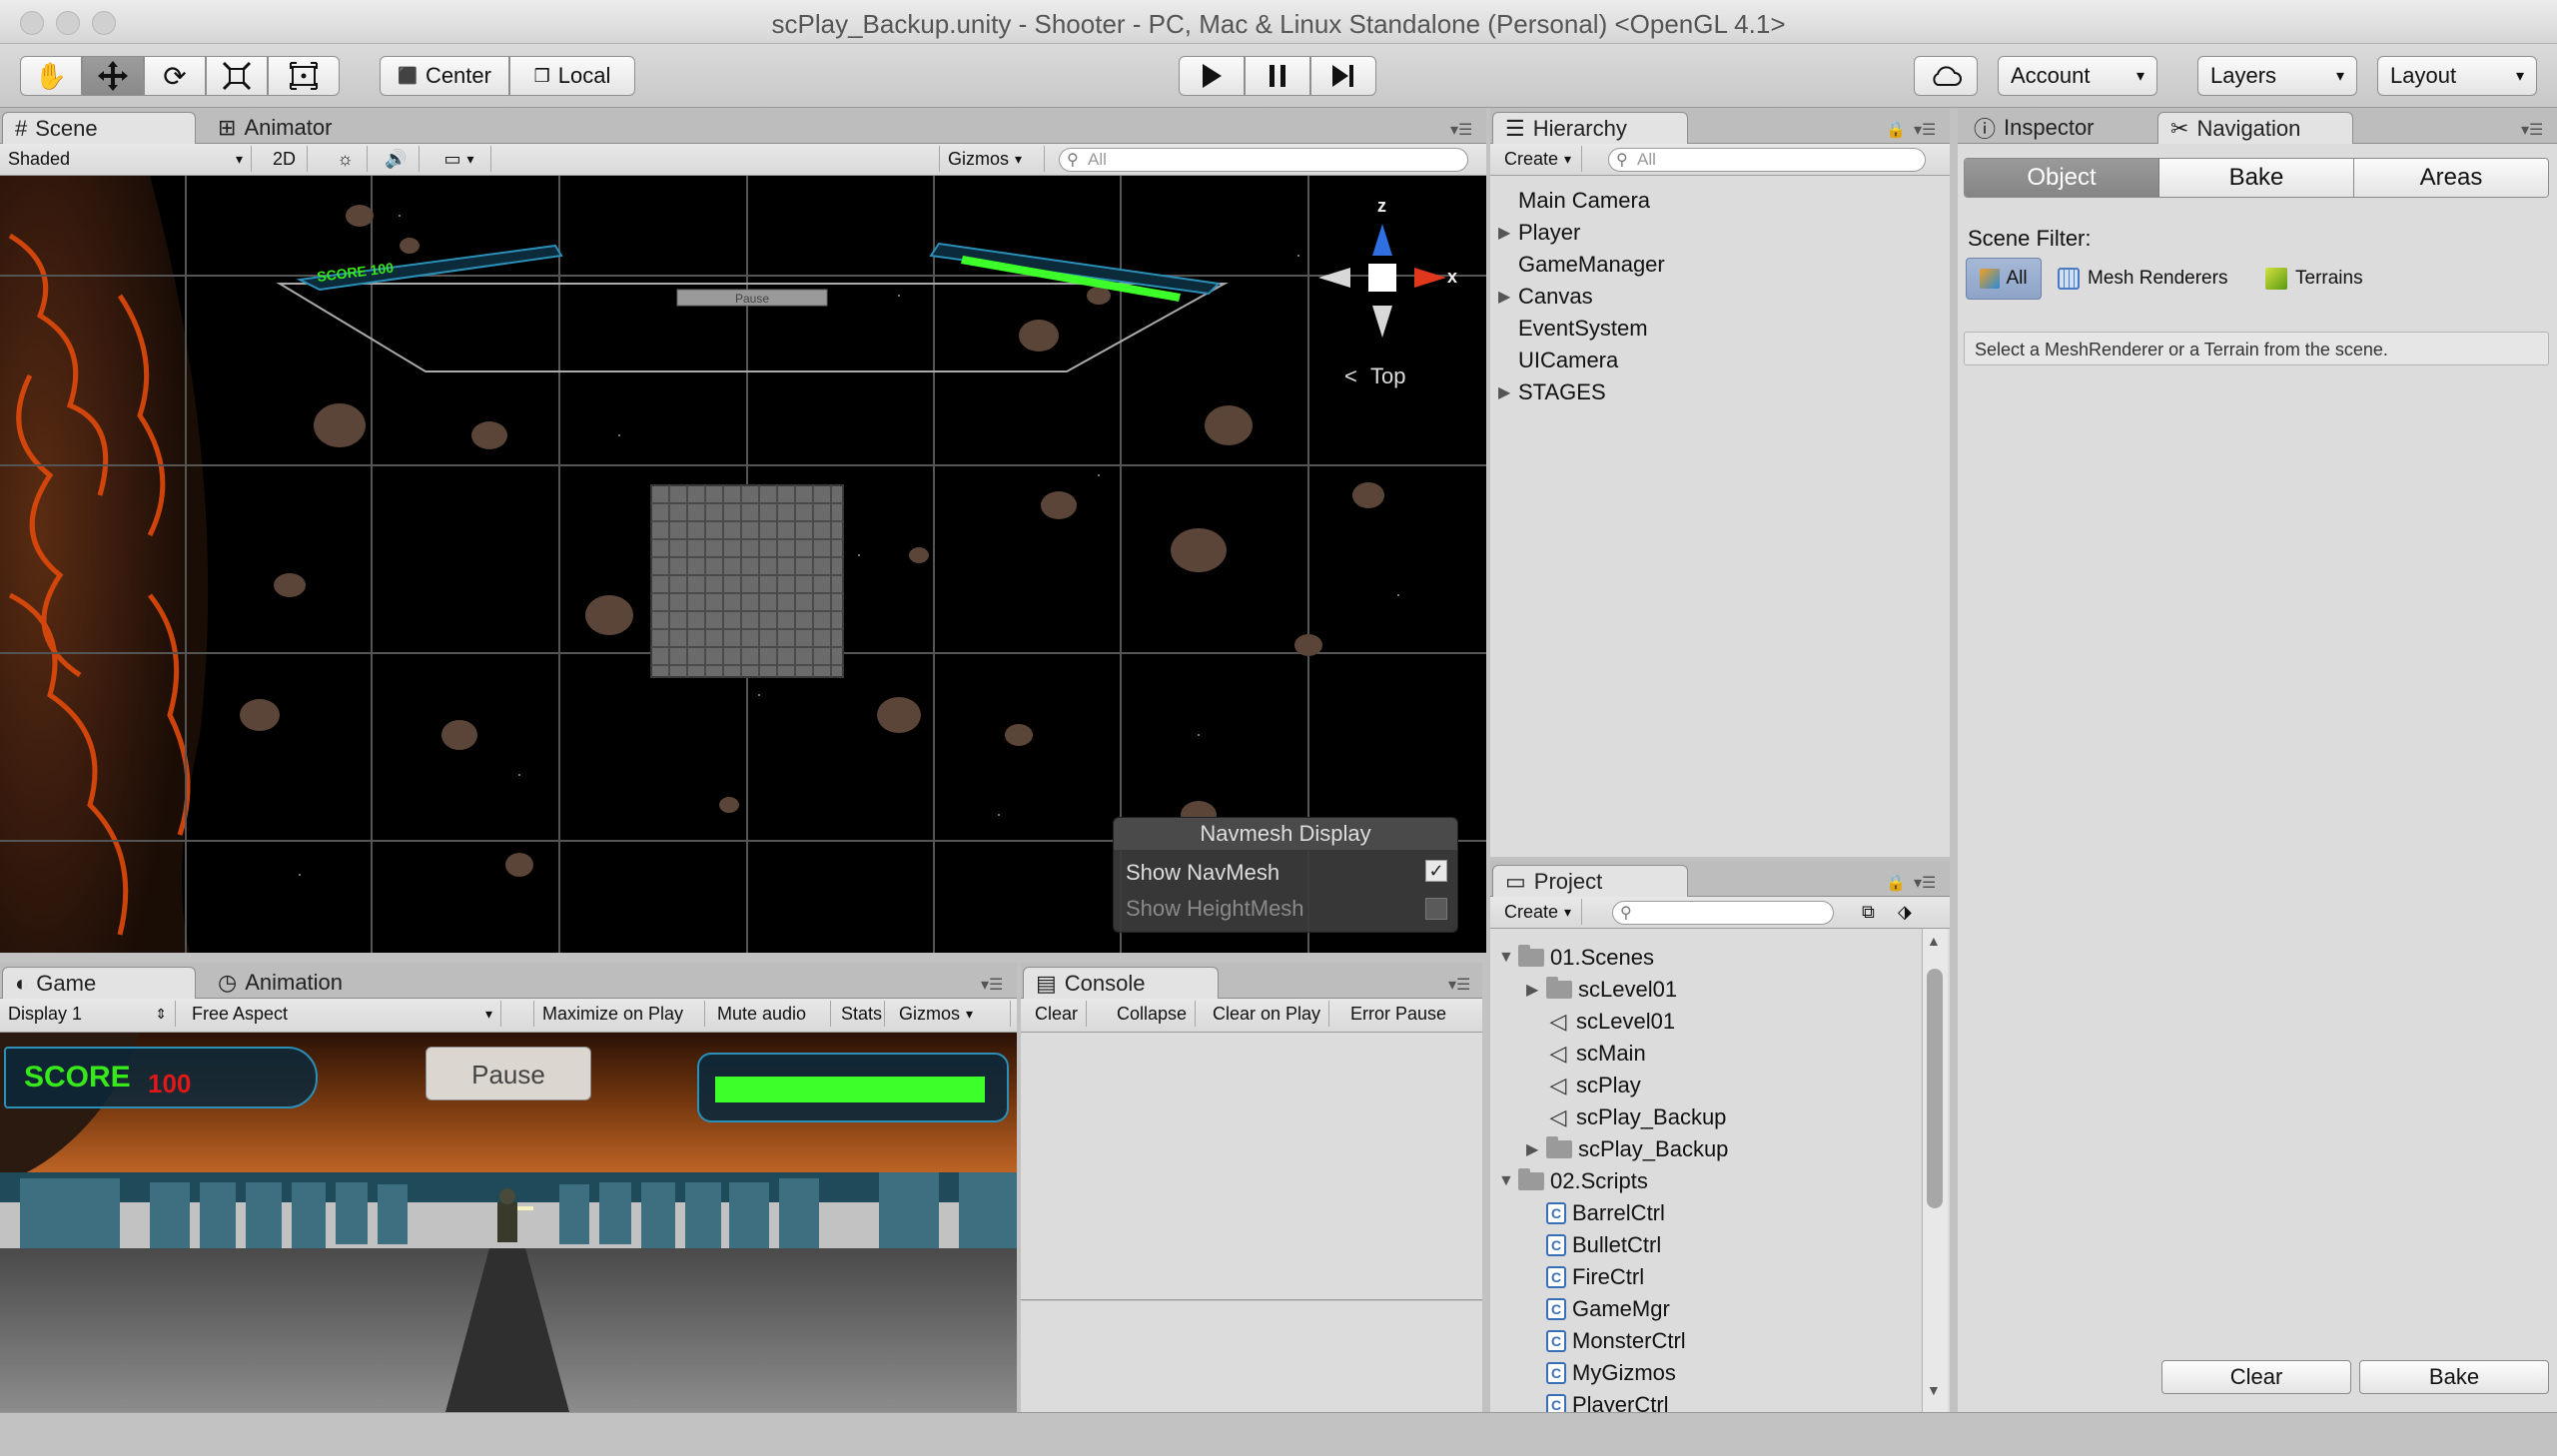 The image size is (2557, 1456). Describe the element at coordinates (2451, 178) in the screenshot. I see `segment-areas: Areas` at that location.